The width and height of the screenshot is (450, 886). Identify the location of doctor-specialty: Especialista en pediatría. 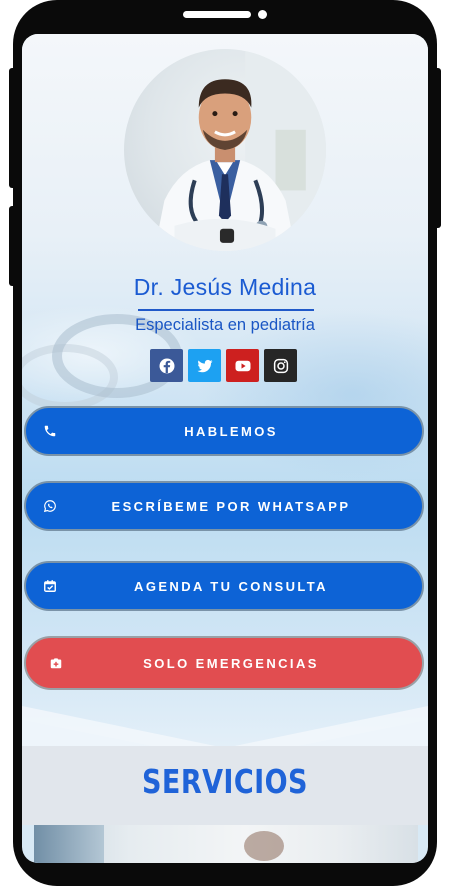
(225, 325).